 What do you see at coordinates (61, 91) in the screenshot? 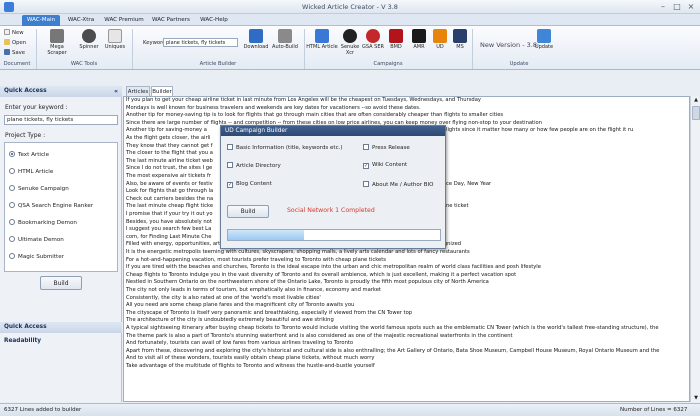
I see `quick-access-header: Quick Access «` at bounding box center [61, 91].